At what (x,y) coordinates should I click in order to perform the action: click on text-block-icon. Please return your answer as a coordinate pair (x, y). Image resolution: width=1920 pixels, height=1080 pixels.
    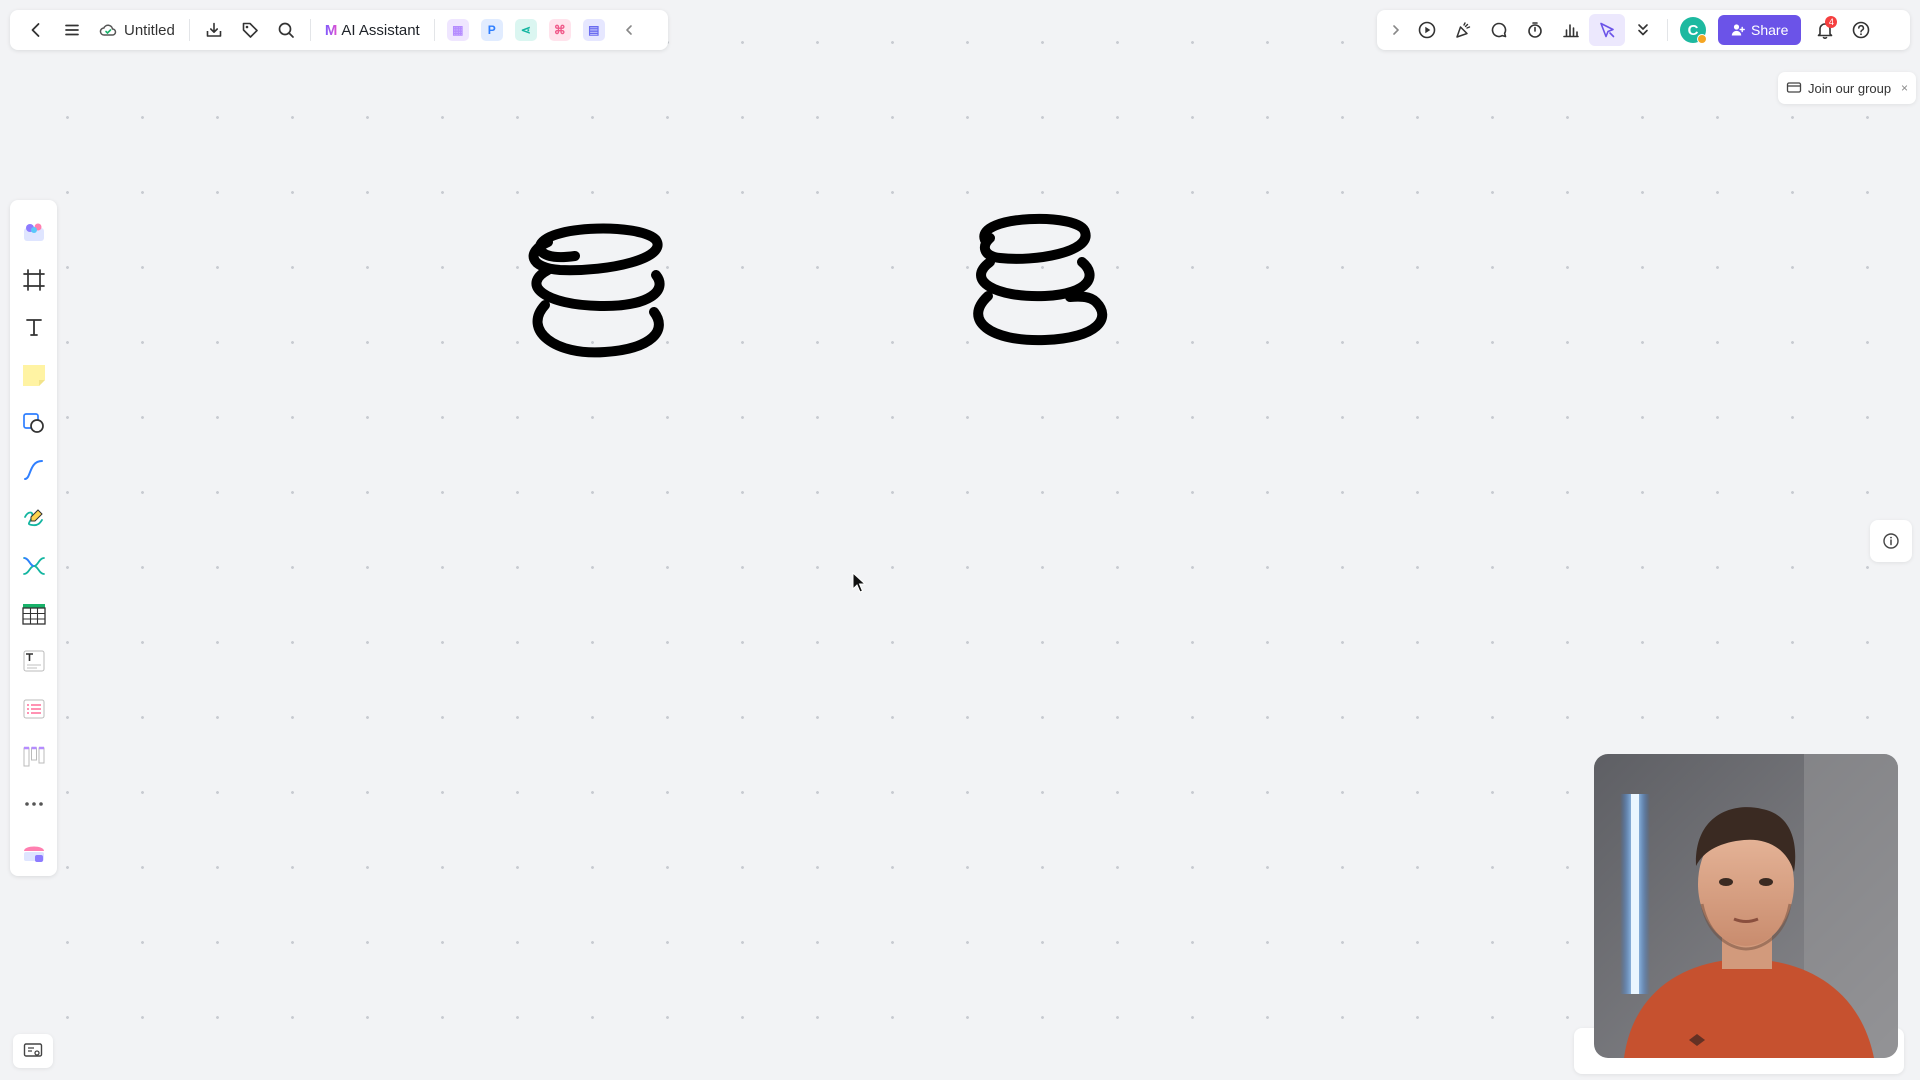
    Looking at the image, I should click on (33, 661).